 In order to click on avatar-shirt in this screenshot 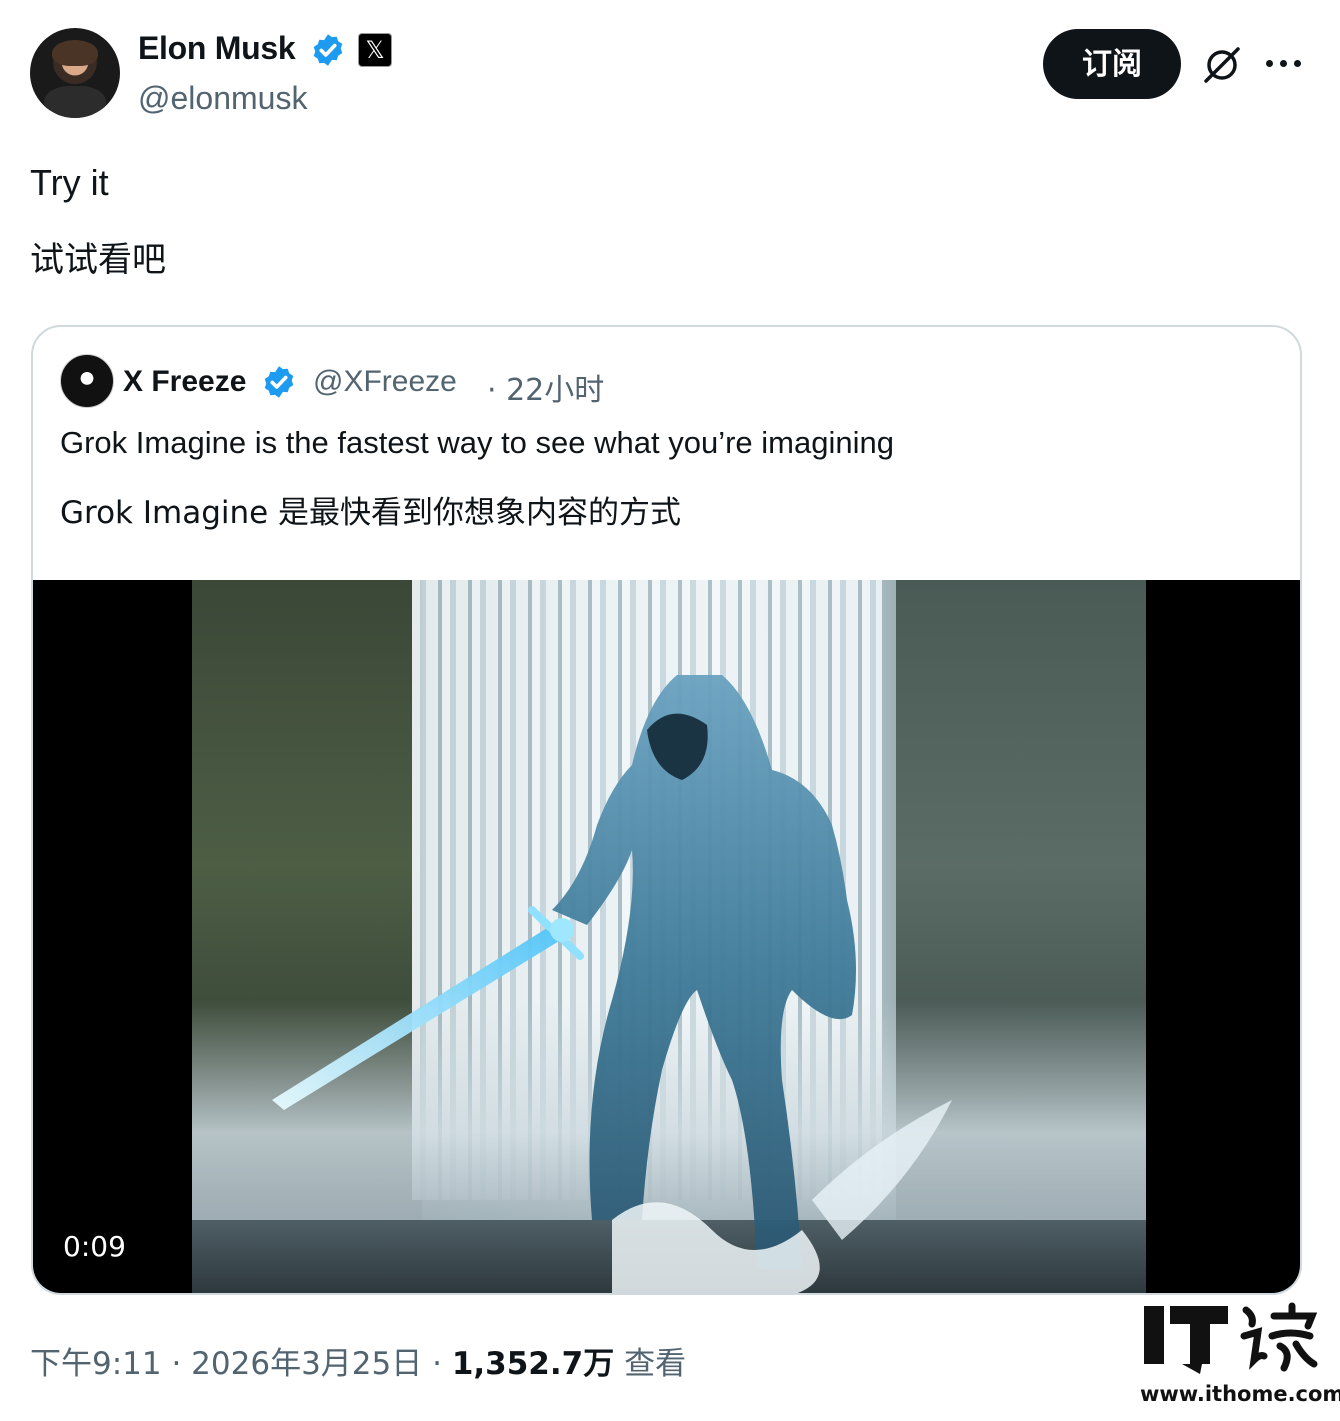, I will do `click(75, 102)`.